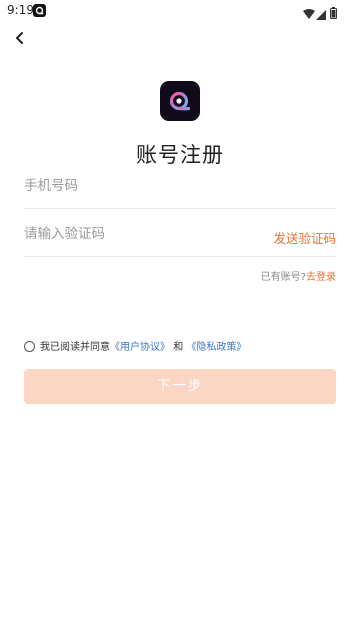 The width and height of the screenshot is (360, 640). Describe the element at coordinates (39, 10) in the screenshot. I see `app-notification-icon` at that location.